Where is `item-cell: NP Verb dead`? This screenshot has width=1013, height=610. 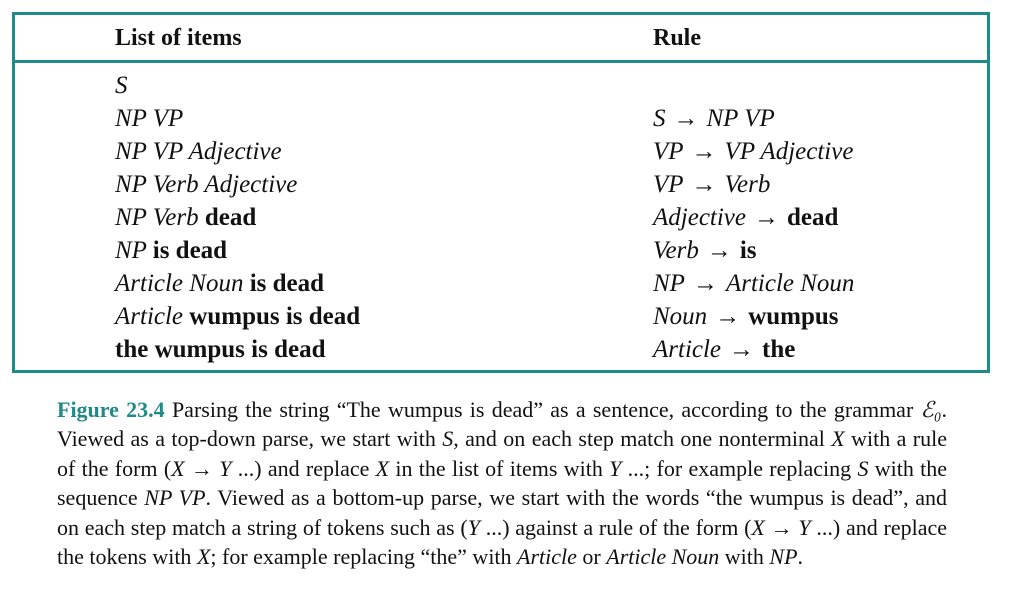 item-cell: NP Verb dead is located at coordinates (185, 217).